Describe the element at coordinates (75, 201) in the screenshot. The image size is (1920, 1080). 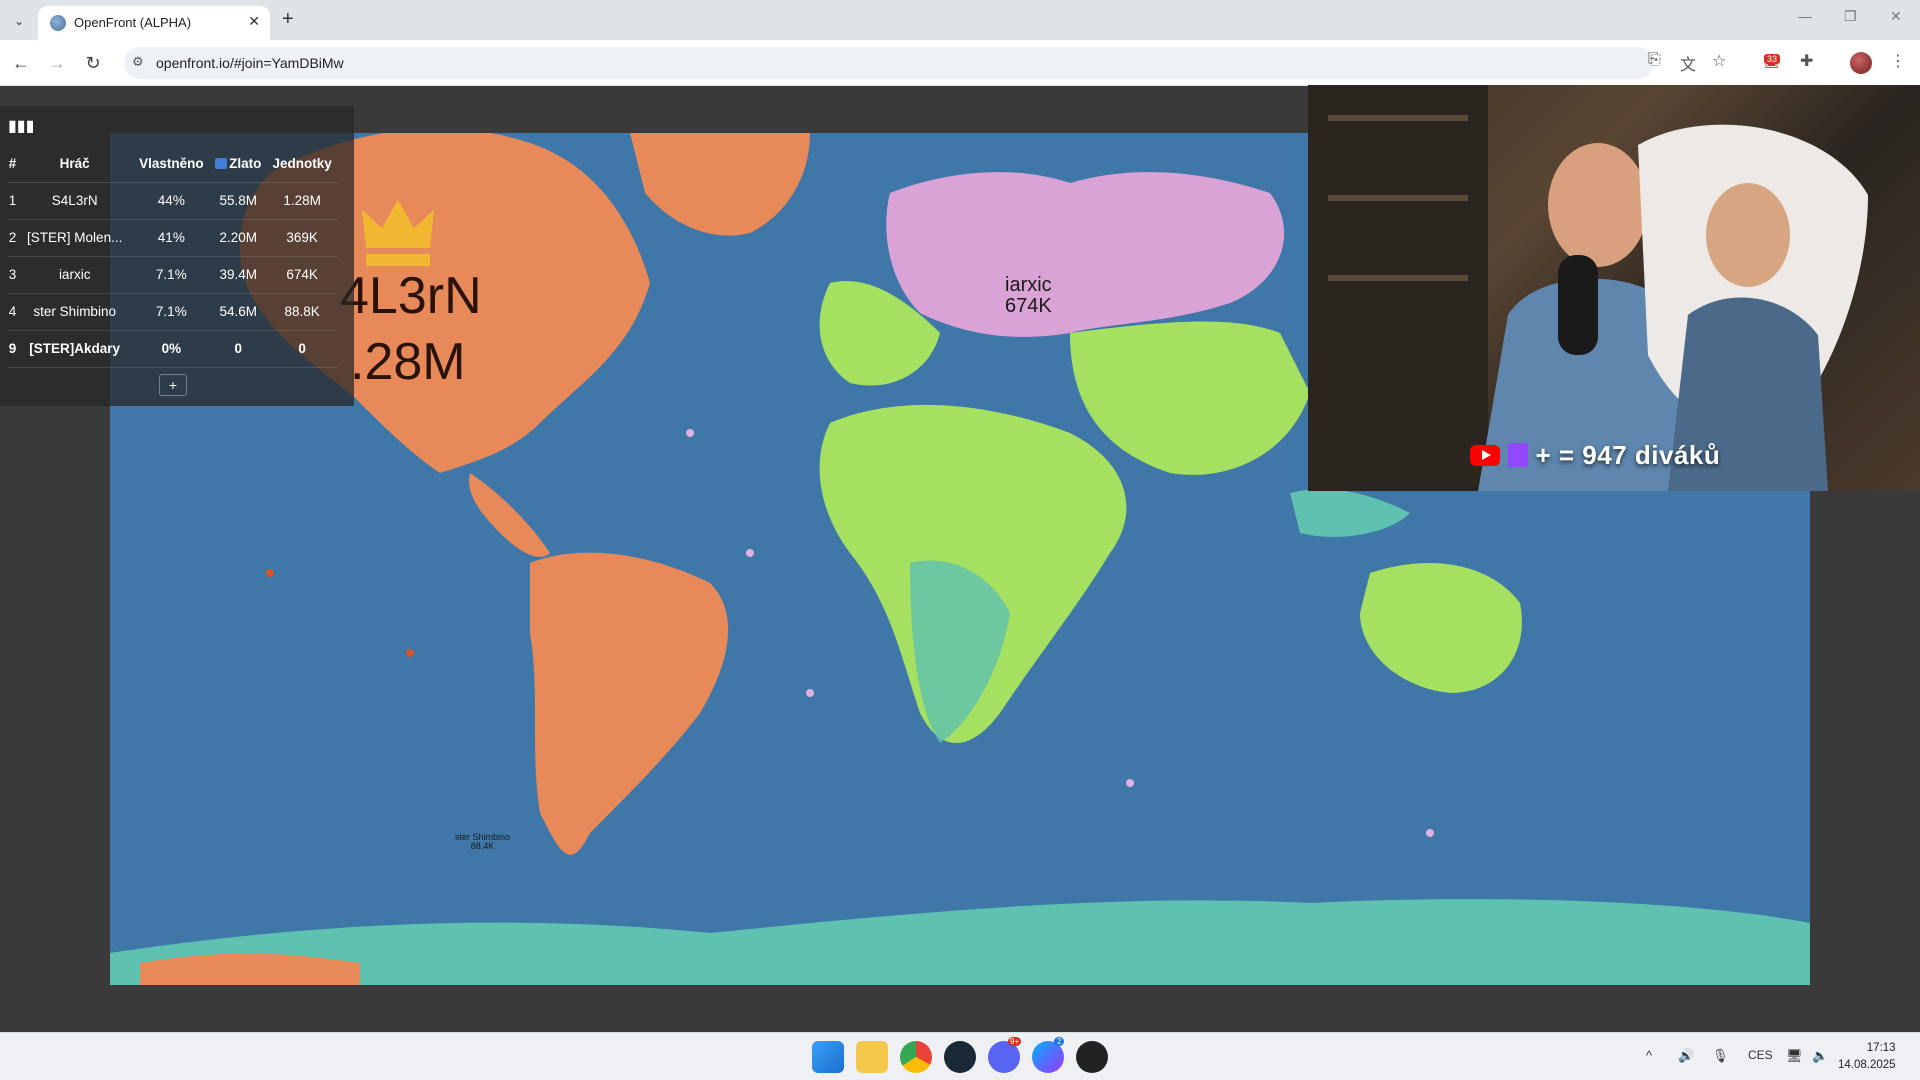
I see `player-cell: S4L3rN` at that location.